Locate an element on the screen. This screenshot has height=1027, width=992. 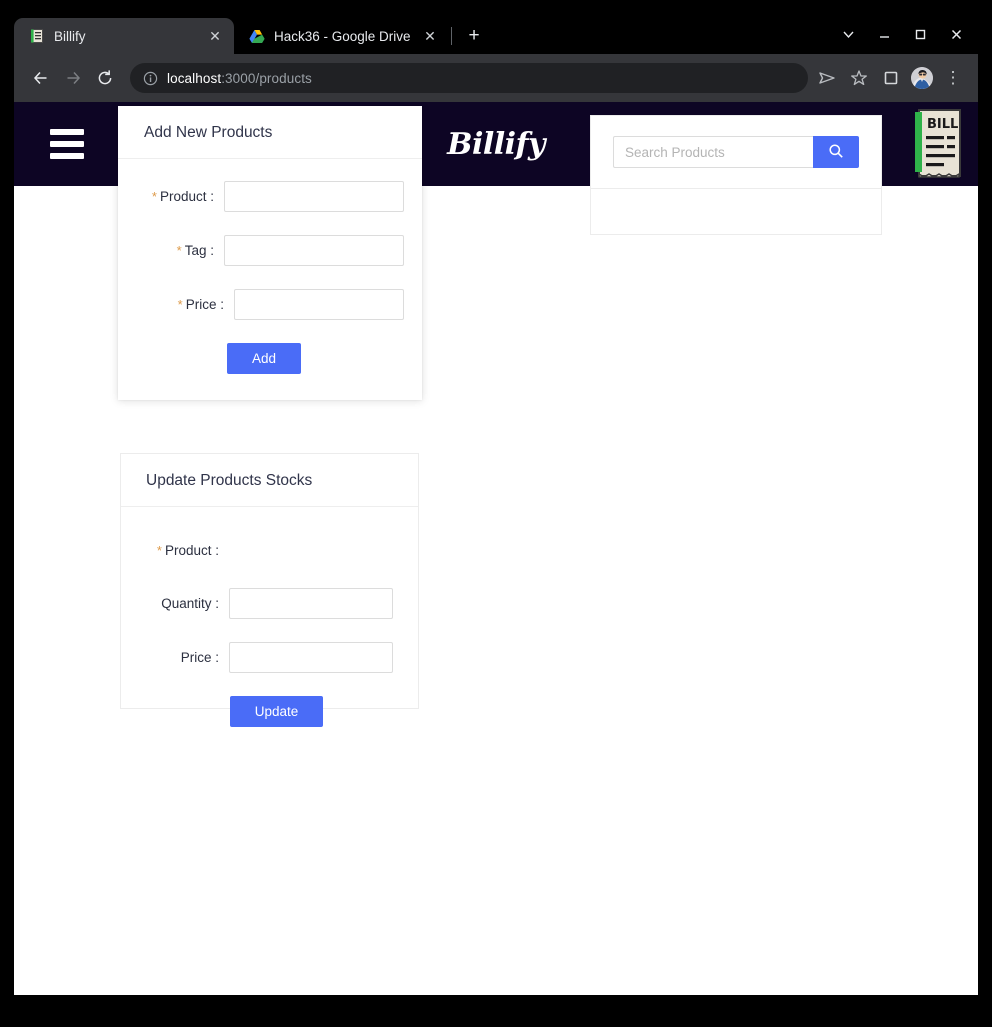
tab-billify: Billify ✕ is located at coordinates (124, 36).